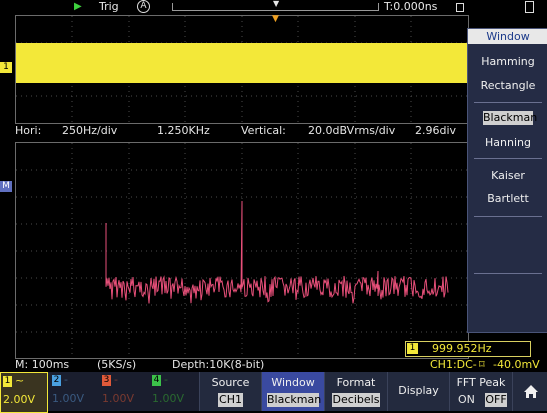 This screenshot has height=413, width=547. I want to click on fft-peak-button: FFT Peak ON OFF, so click(480, 391).